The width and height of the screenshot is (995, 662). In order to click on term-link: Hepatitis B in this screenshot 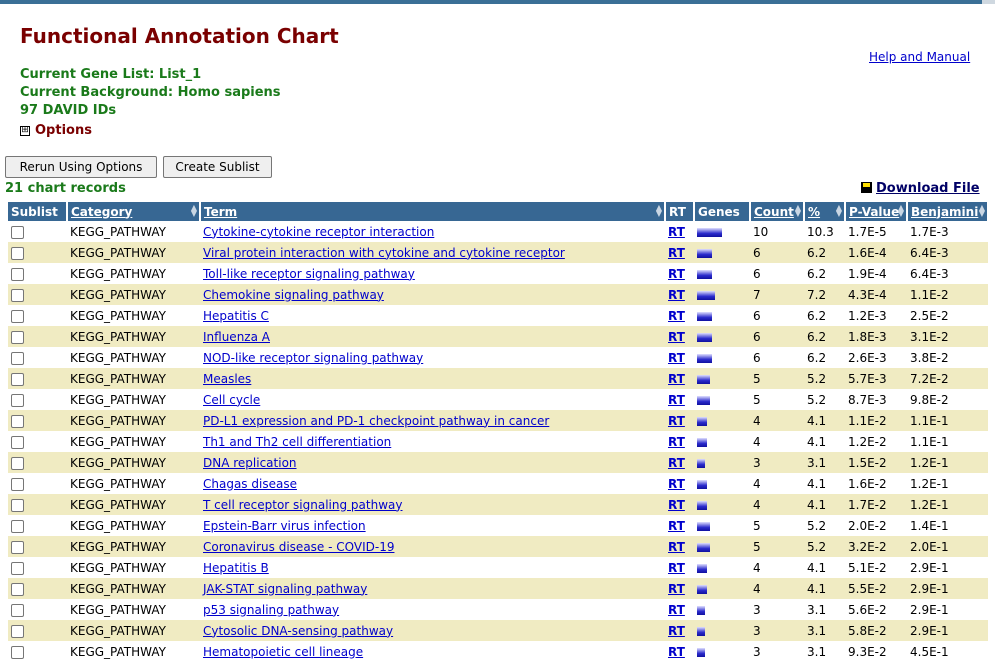, I will do `click(236, 568)`.